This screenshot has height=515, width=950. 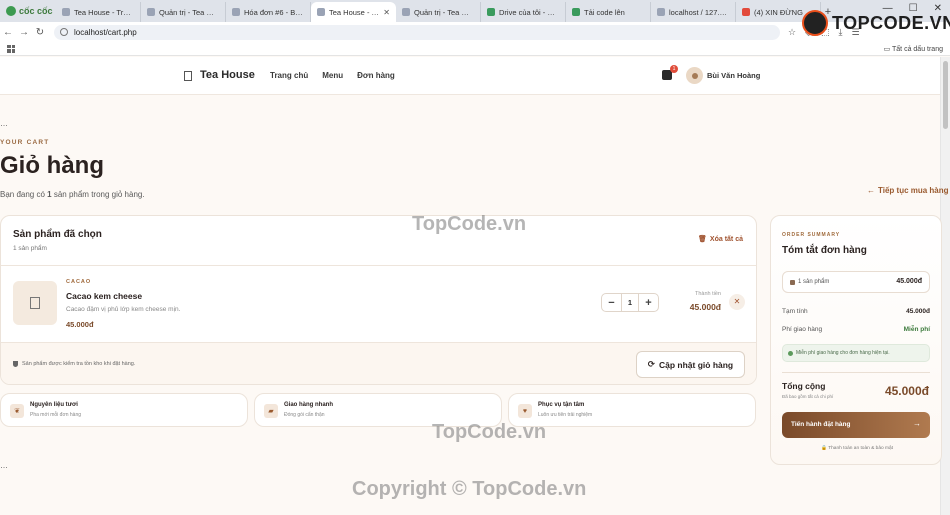 I want to click on continue-label: Tiếp tục mua hàng, so click(x=913, y=190).